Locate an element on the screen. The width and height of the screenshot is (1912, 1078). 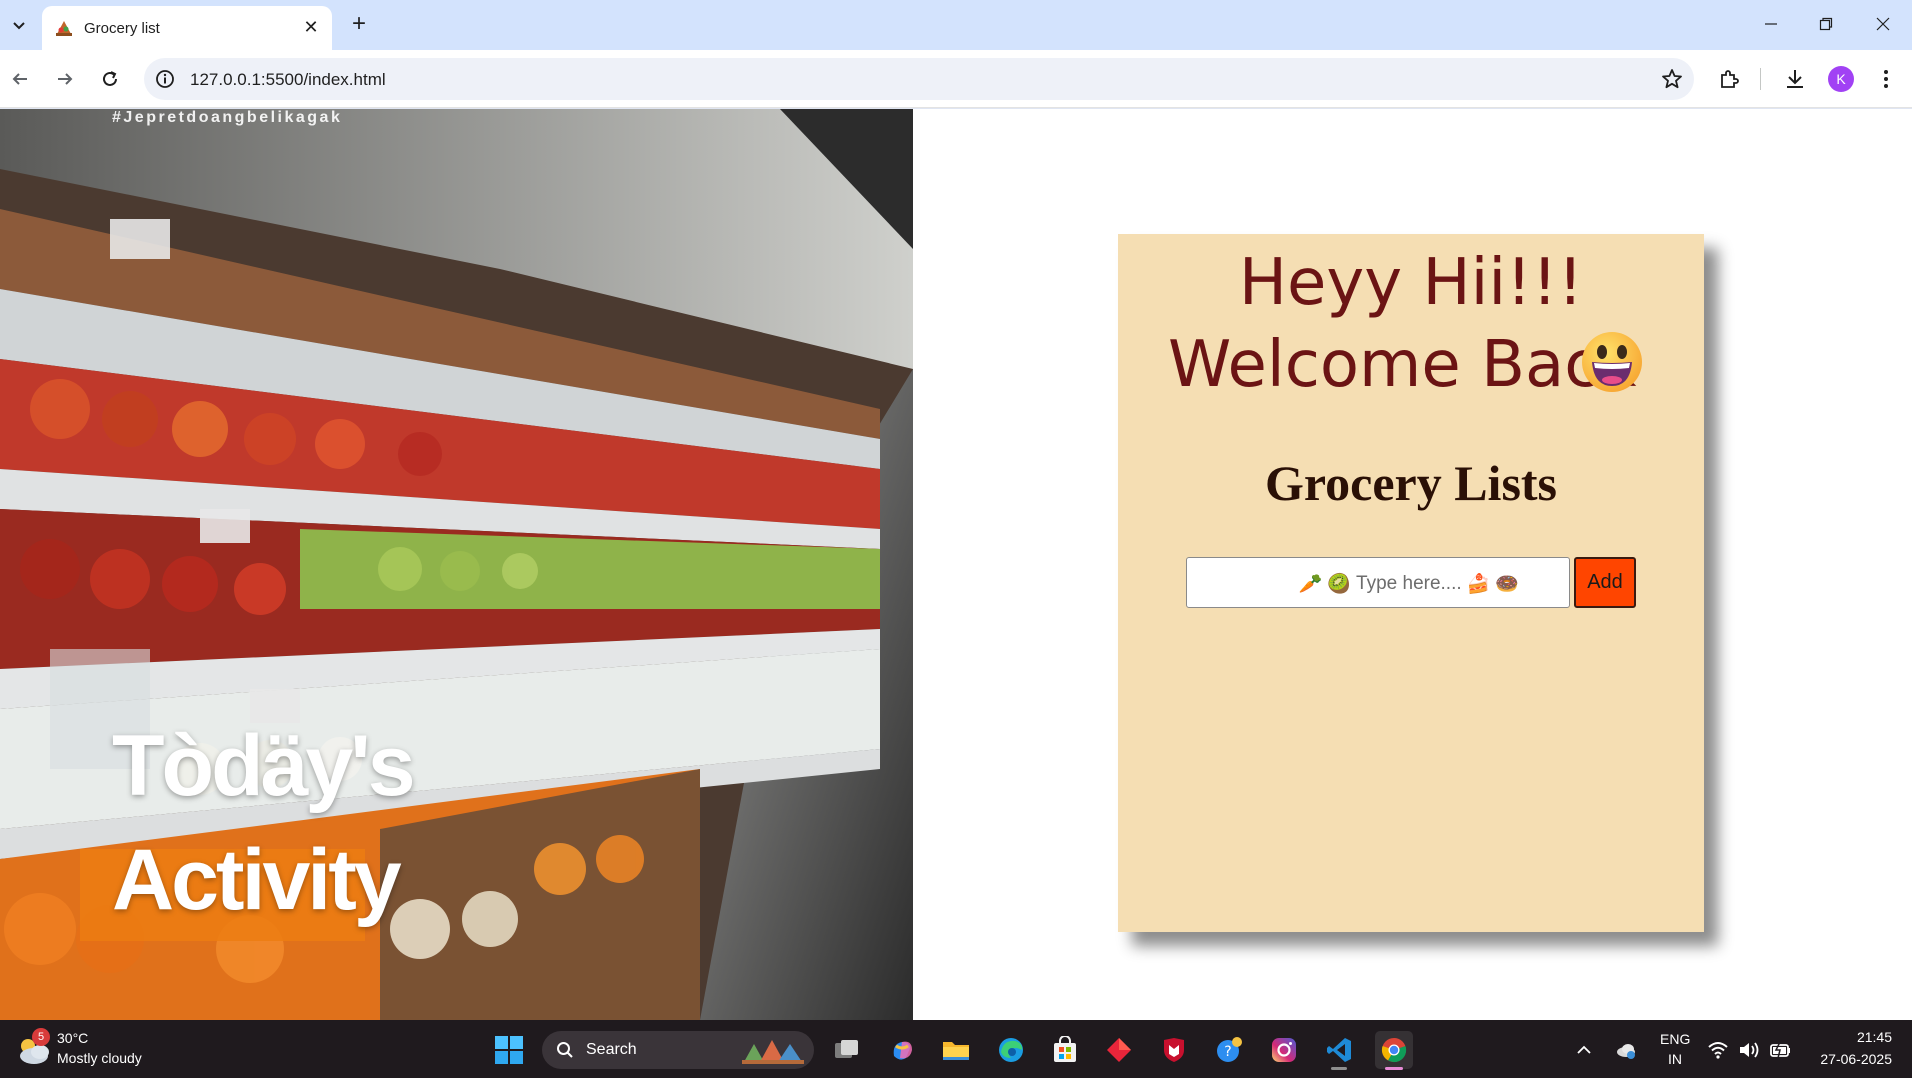
menu-kebab-icon is located at coordinates (1886, 79).